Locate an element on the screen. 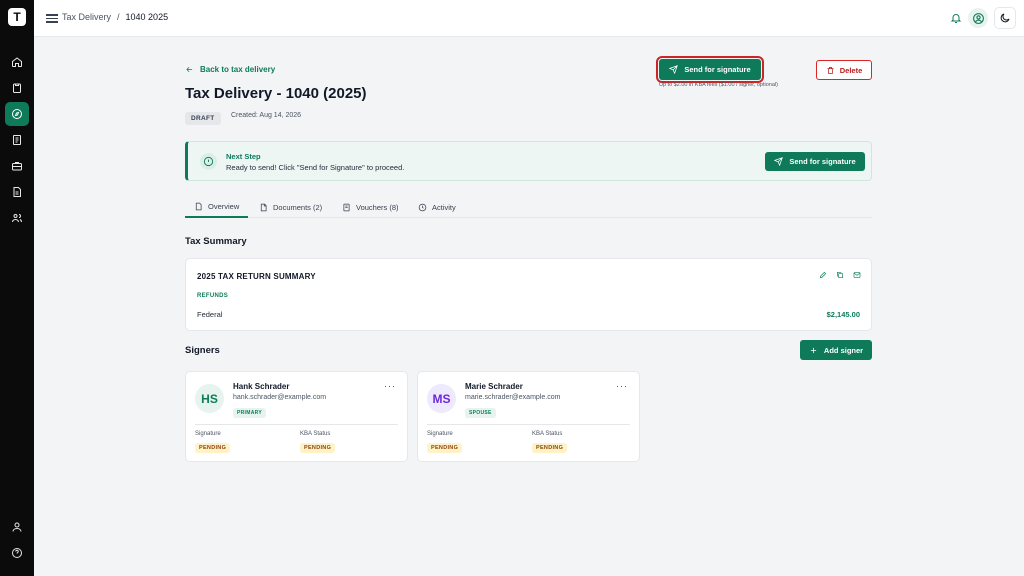 The width and height of the screenshot is (1024, 576). menu-icon is located at coordinates (52, 18).